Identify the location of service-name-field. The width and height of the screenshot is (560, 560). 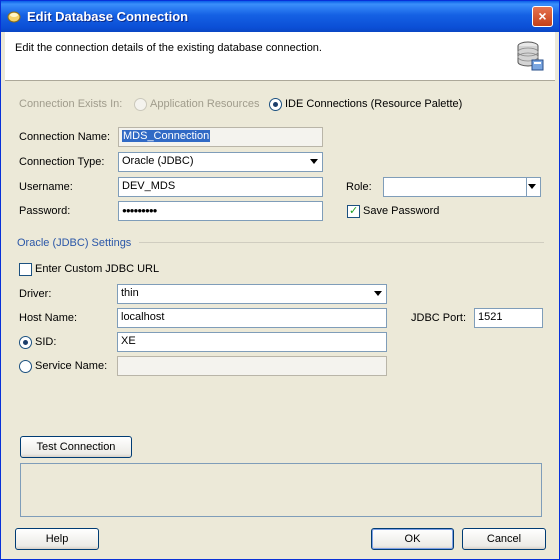
(252, 366).